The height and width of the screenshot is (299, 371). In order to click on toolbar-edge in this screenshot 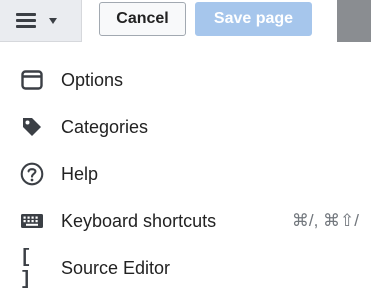, I will do `click(354, 21)`.